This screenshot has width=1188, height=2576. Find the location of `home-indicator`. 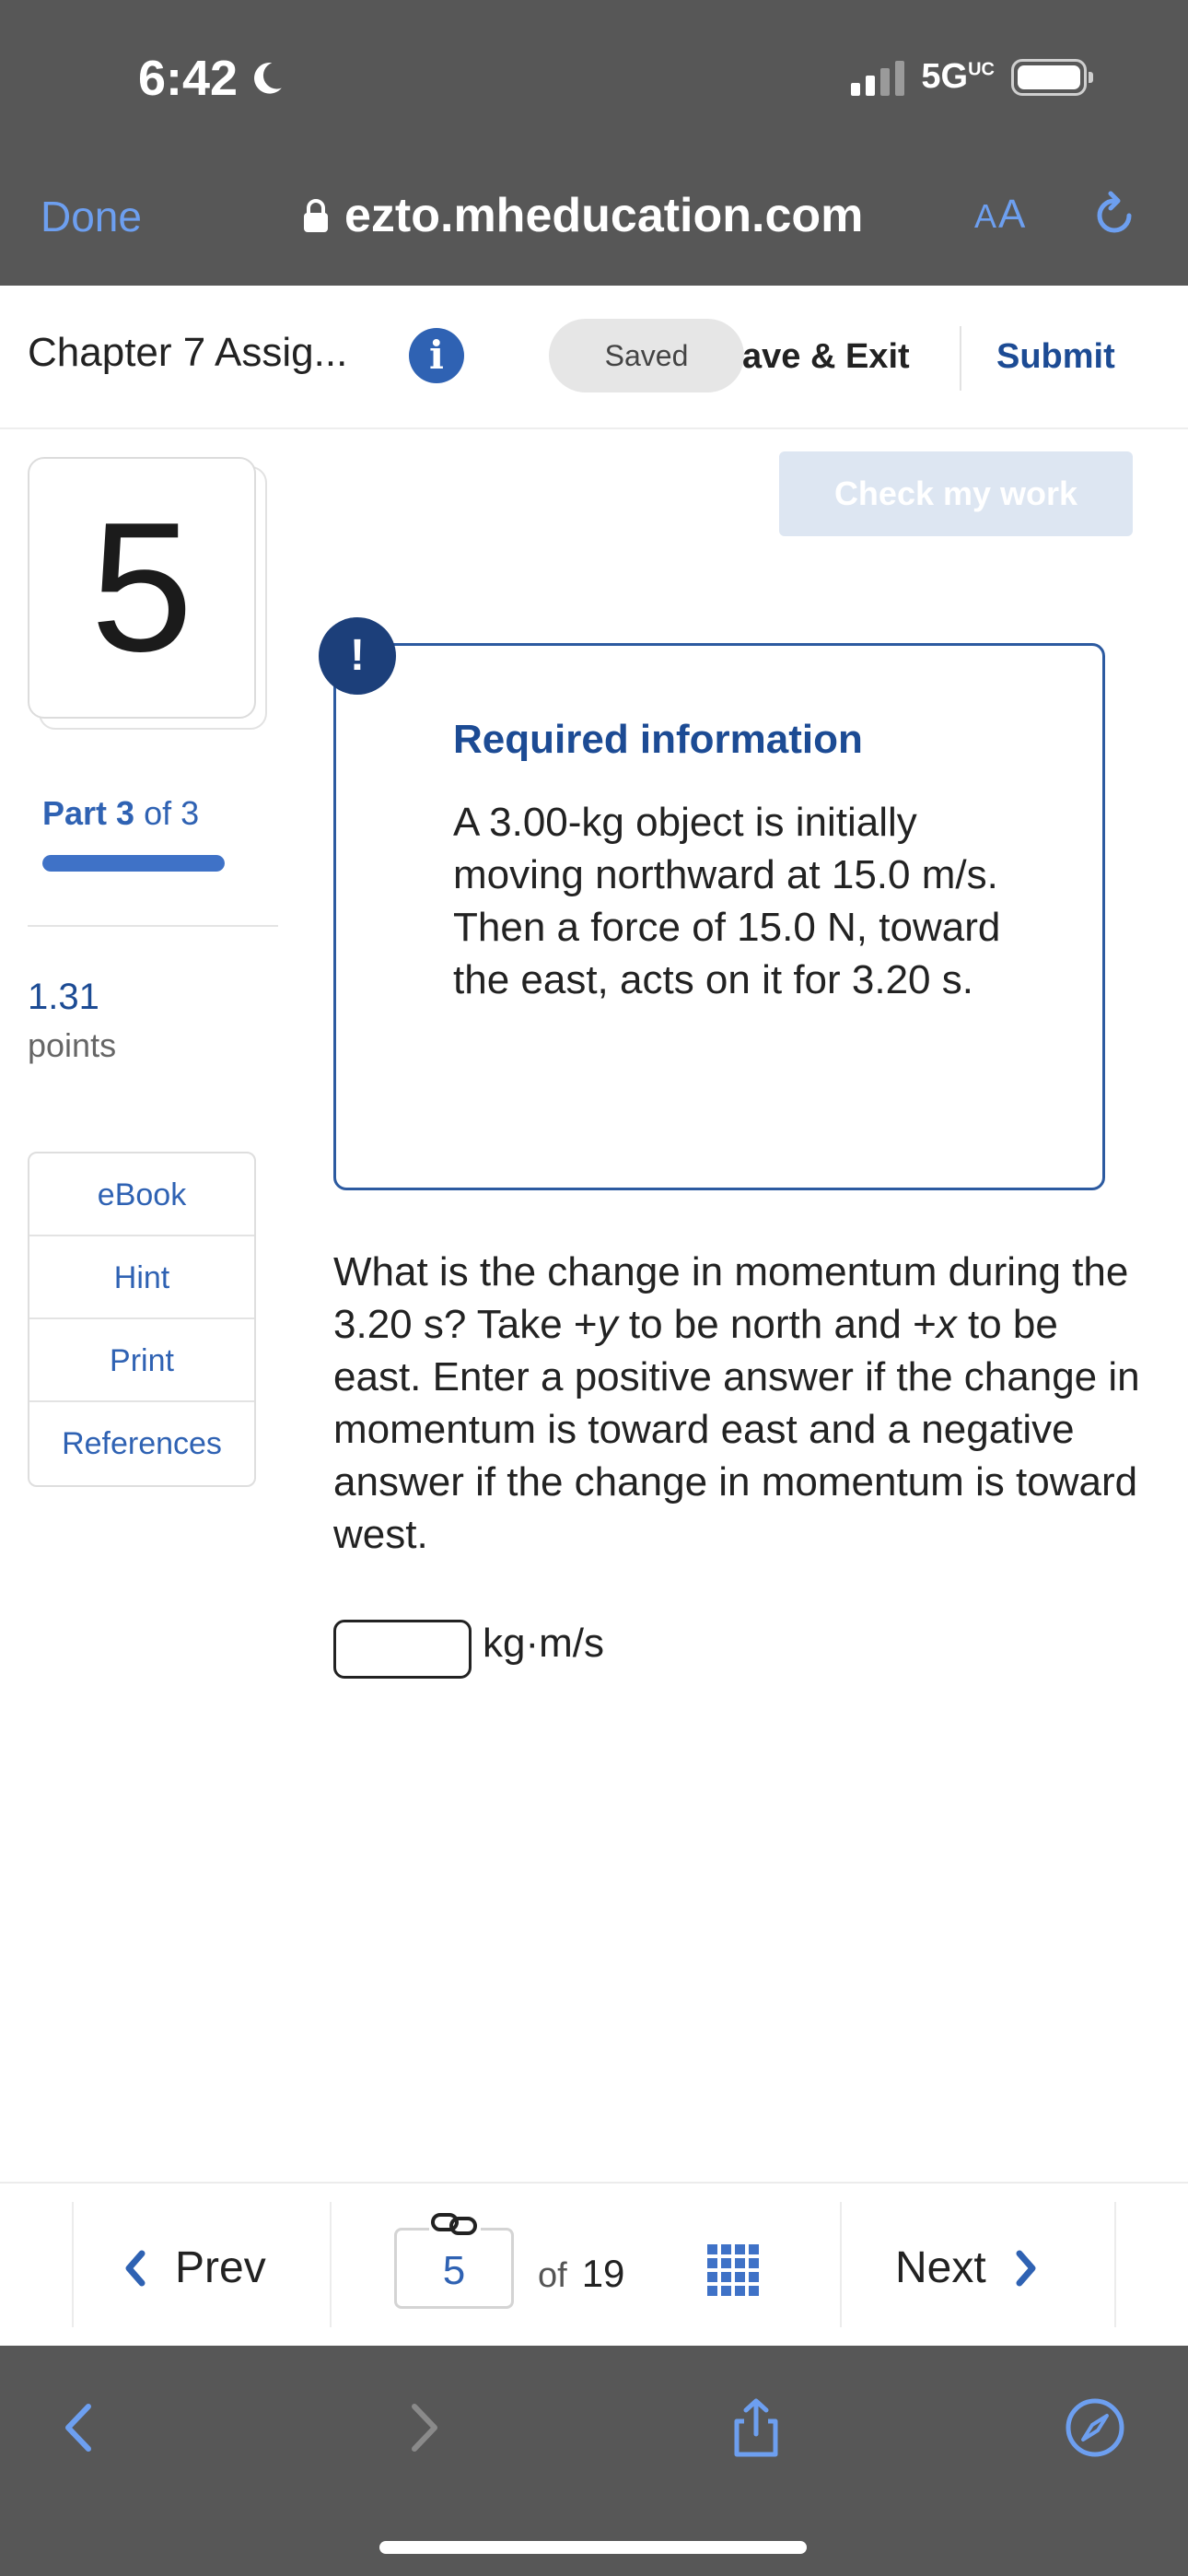

home-indicator is located at coordinates (593, 2547).